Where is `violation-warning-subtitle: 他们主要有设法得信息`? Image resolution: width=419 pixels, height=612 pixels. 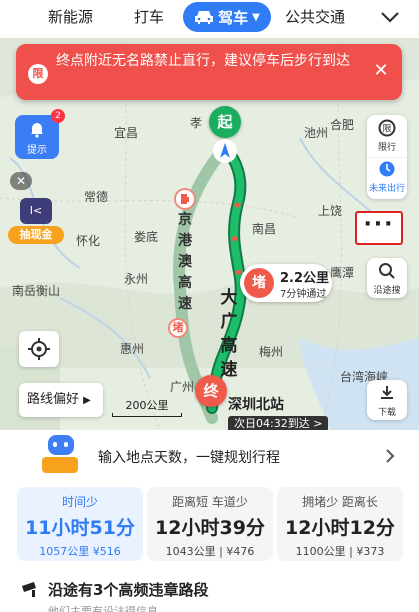 violation-warning-subtitle: 他们主要有设法得信息 is located at coordinates (103, 608).